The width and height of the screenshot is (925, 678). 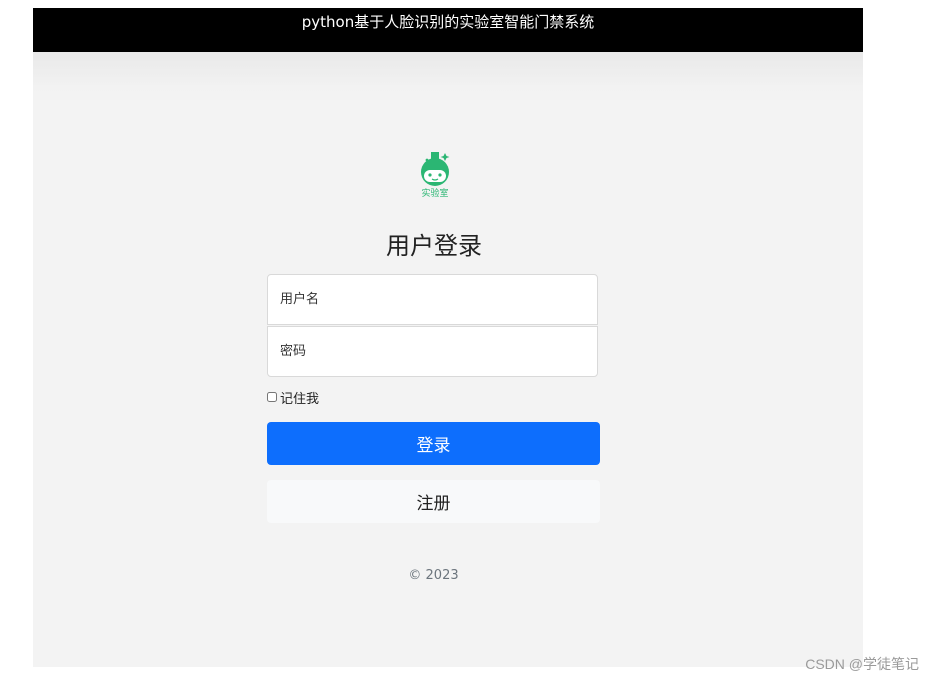 I want to click on remember-me: 记住我, so click(x=293, y=397).